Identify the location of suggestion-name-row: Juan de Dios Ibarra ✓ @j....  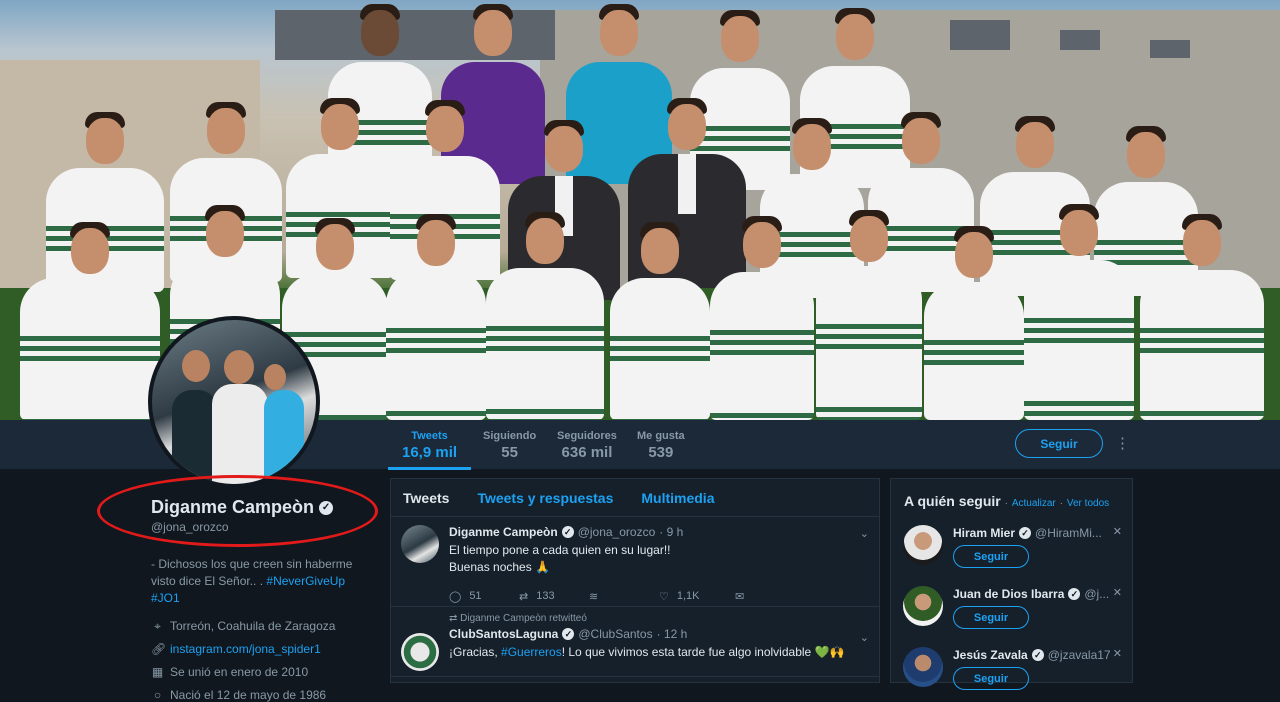
(1035, 594).